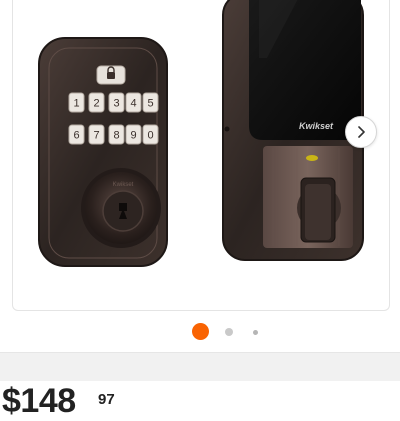 The image size is (400, 421). What do you see at coordinates (150, 136) in the screenshot?
I see `svg-text: 0` at bounding box center [150, 136].